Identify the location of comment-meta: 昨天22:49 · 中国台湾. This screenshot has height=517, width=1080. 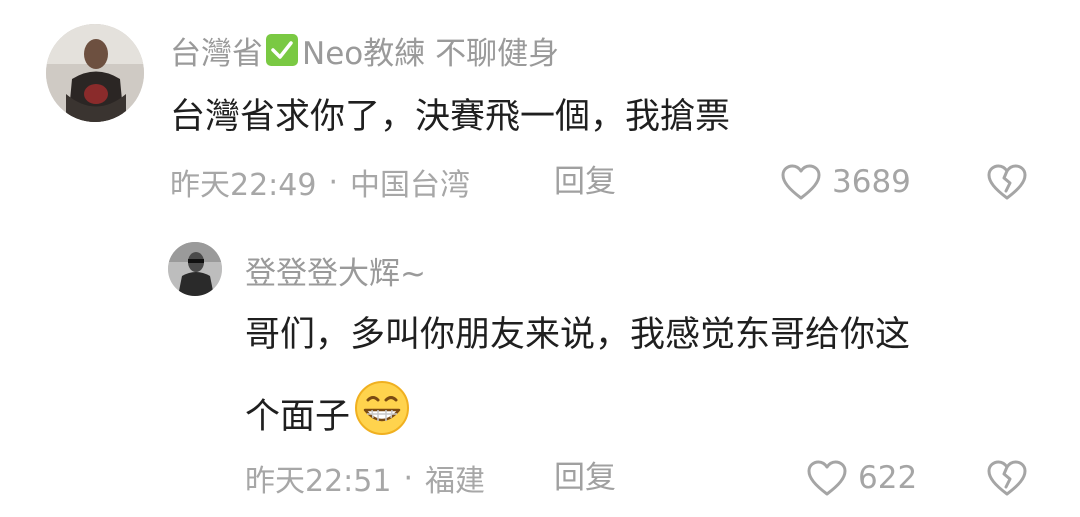
(320, 182).